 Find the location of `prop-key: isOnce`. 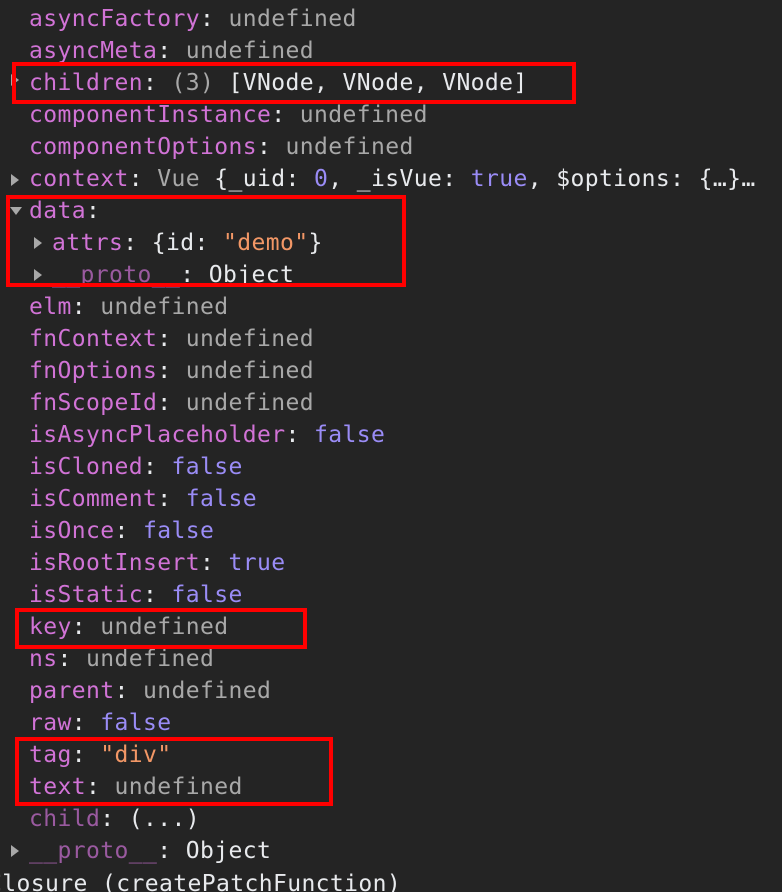

prop-key: isOnce is located at coordinates (72, 531).